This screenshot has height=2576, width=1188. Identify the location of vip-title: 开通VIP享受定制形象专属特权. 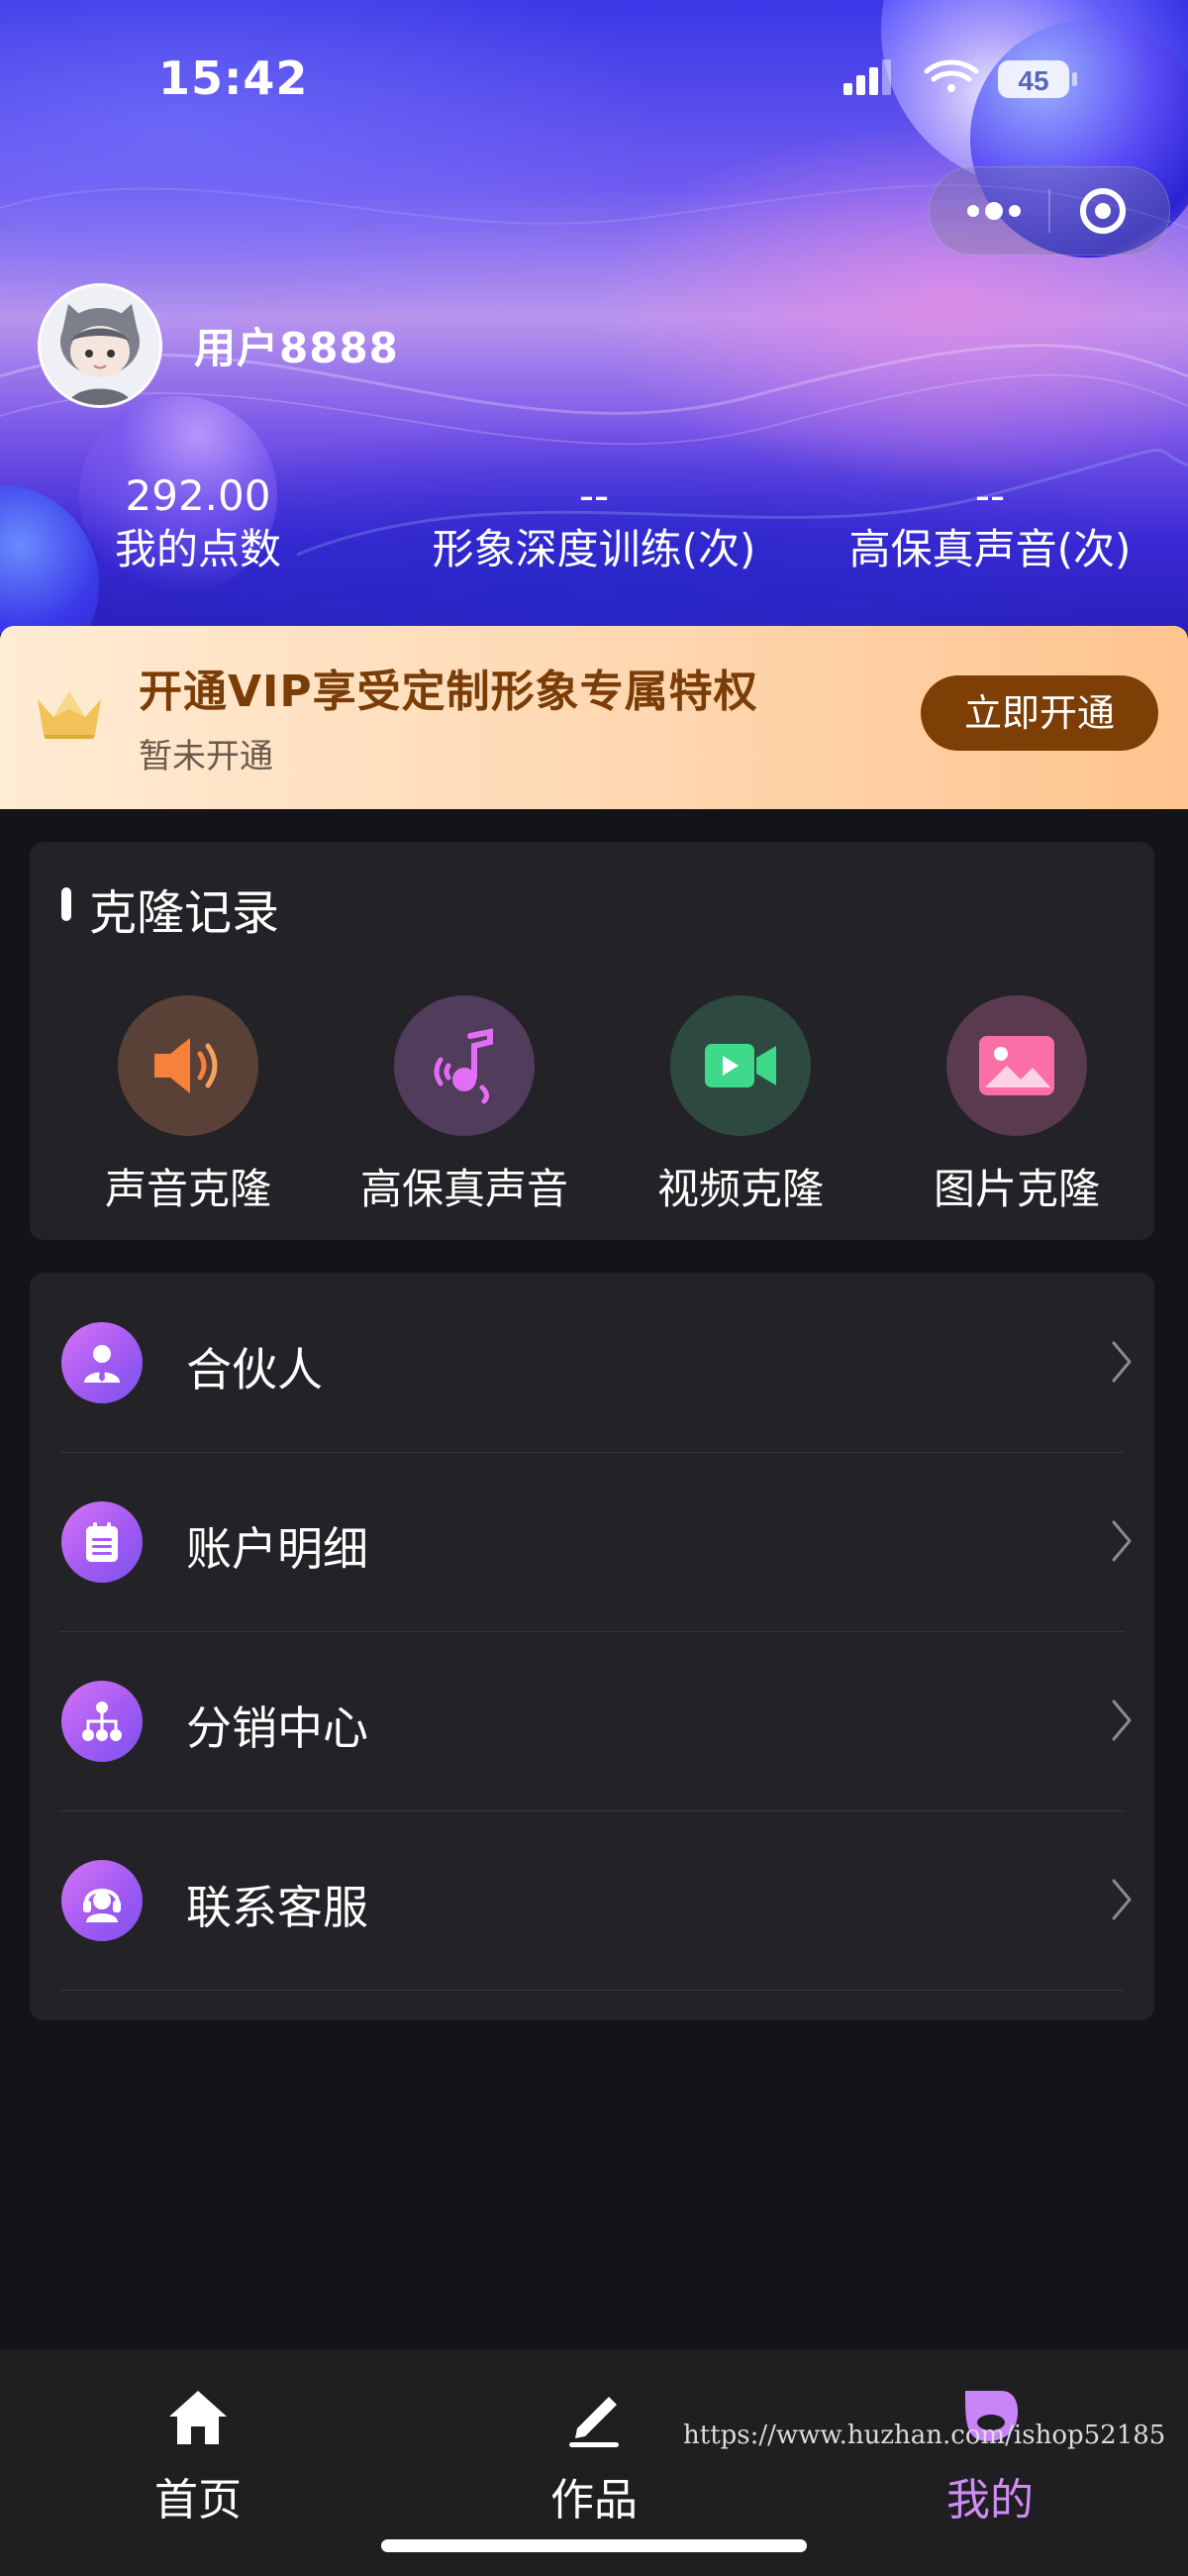
(448, 692).